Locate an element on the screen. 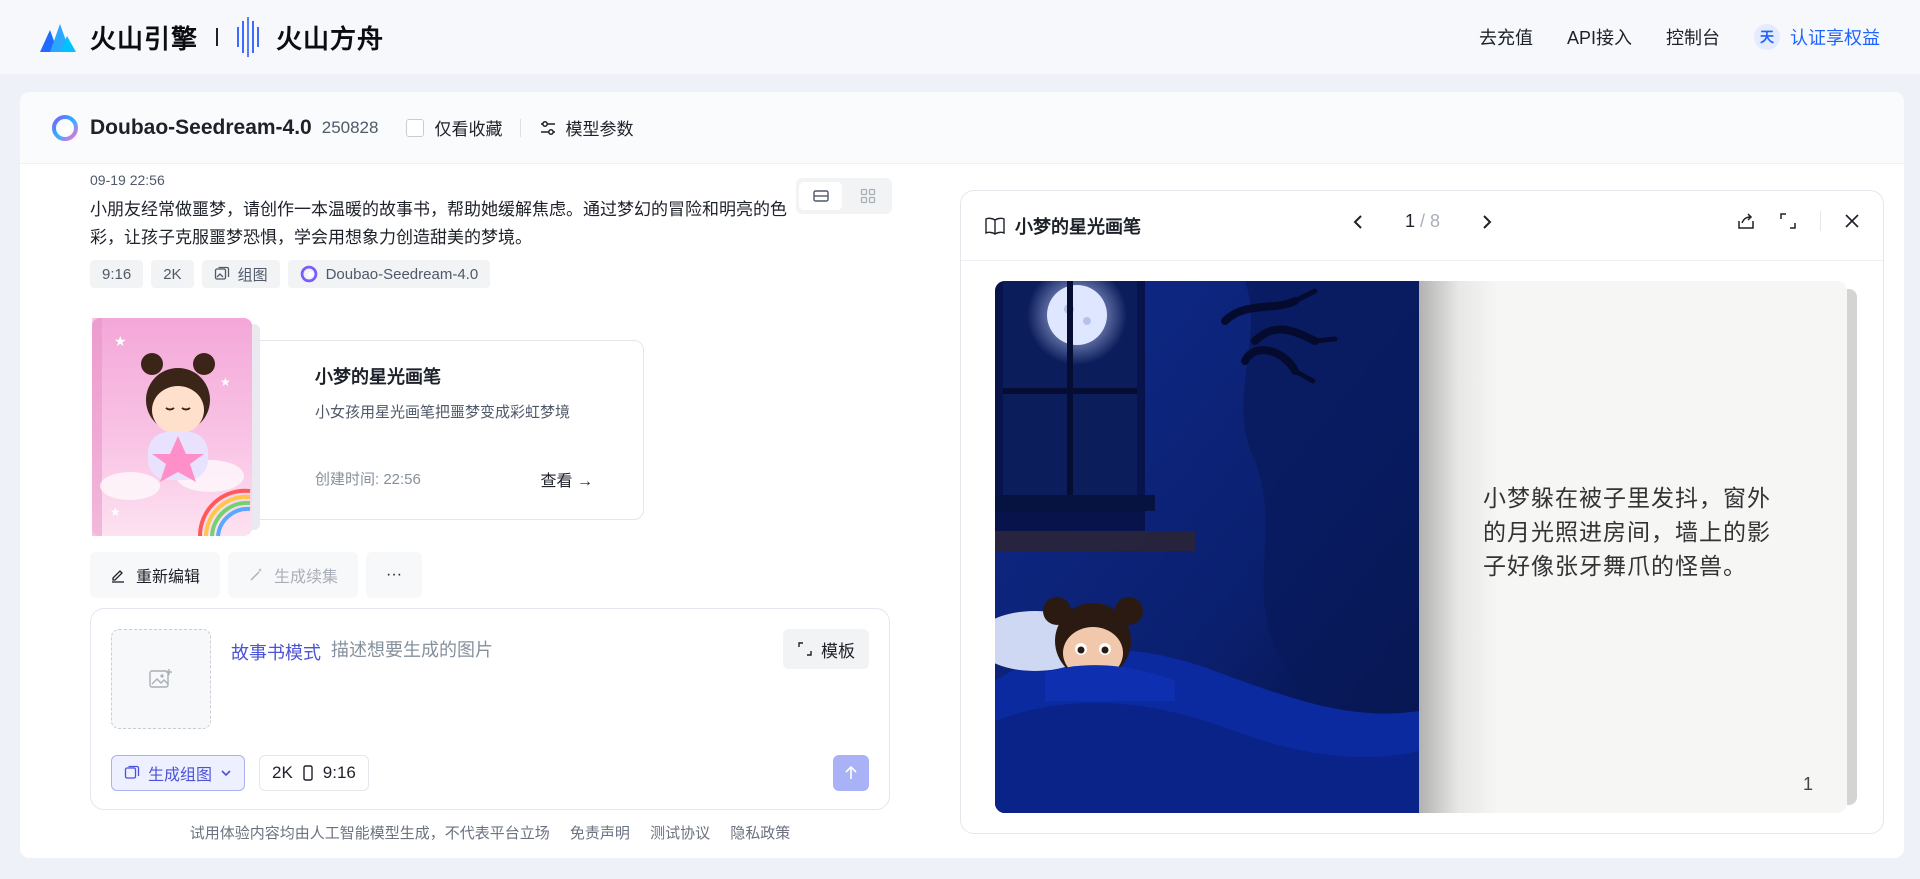 This screenshot has height=879, width=1920. footer-disclaimer: 试用体验内容均由人工智能模型生成，不代表平台立场 is located at coordinates (369, 833).